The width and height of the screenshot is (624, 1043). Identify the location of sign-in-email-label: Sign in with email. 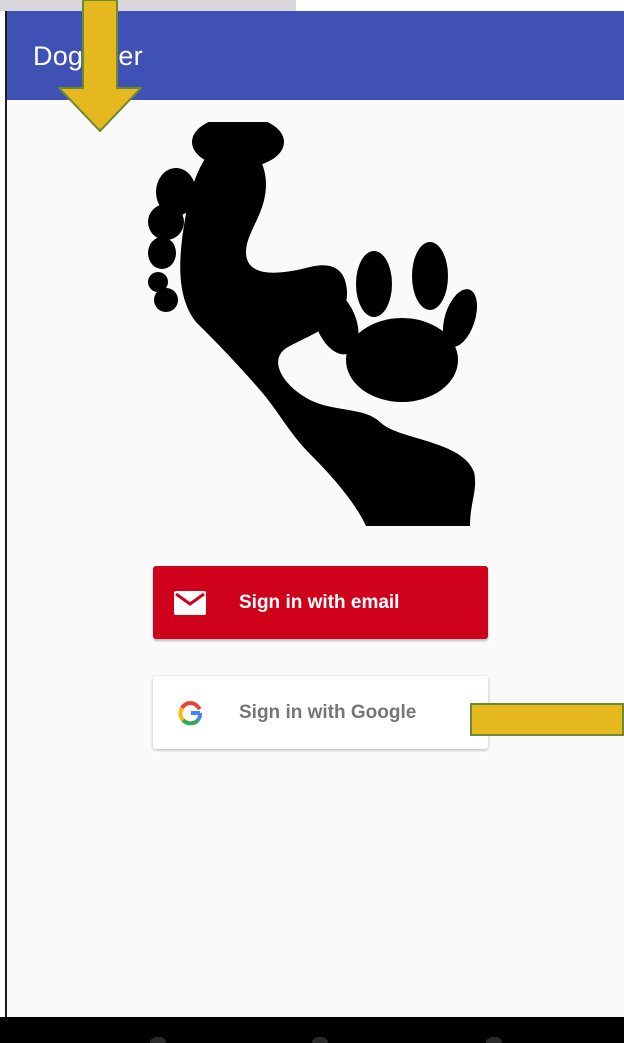
(319, 602).